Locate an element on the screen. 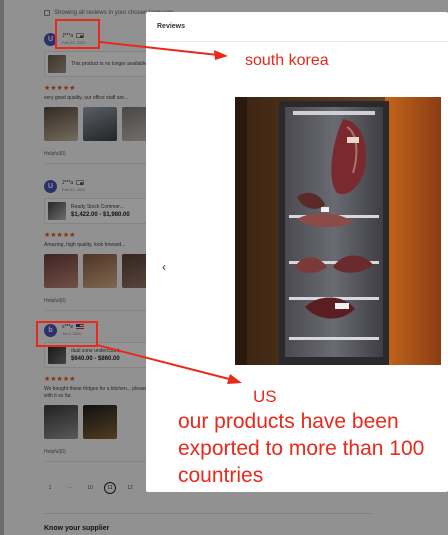 The image size is (448, 535). arrow-line-us is located at coordinates (165, 362).